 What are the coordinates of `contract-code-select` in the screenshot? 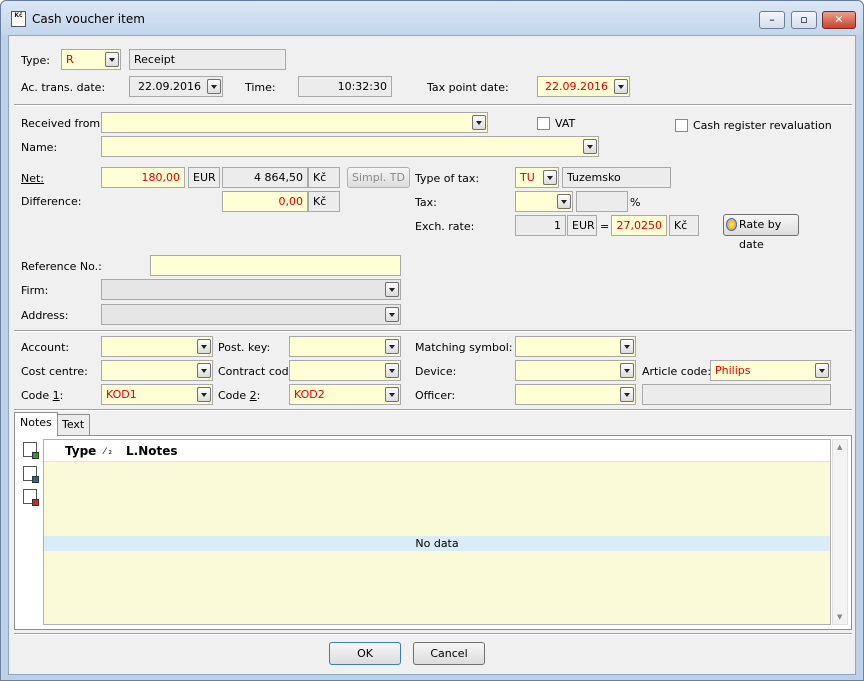 It's located at (345, 370).